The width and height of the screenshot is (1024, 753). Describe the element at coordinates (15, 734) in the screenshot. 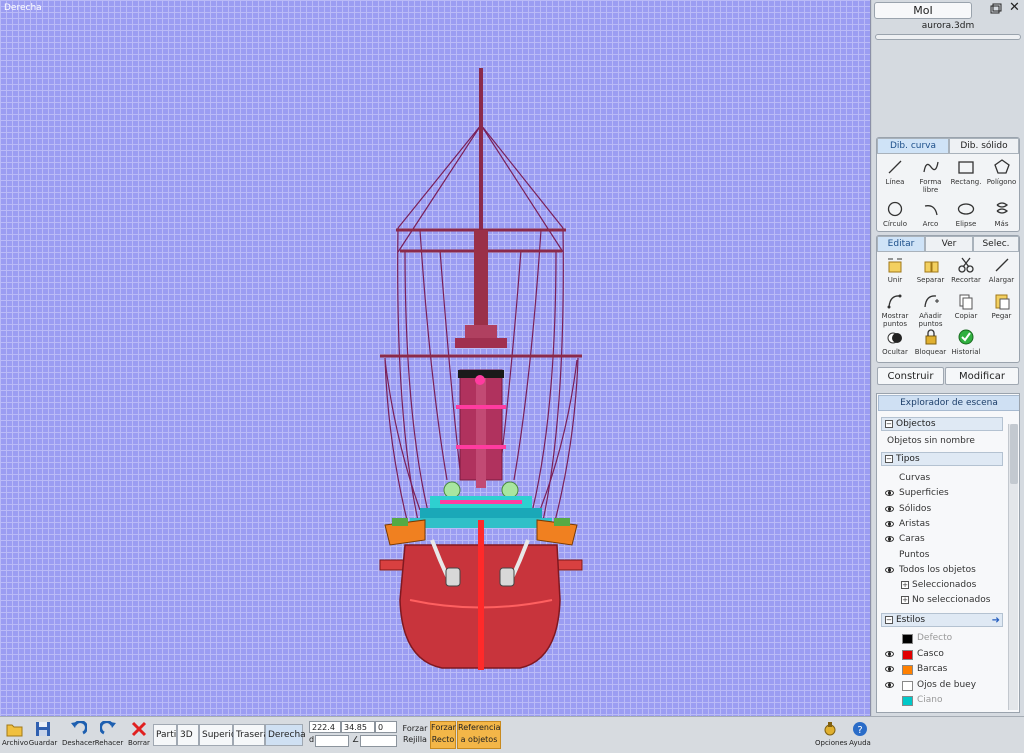

I see `file-button: Archivo` at that location.